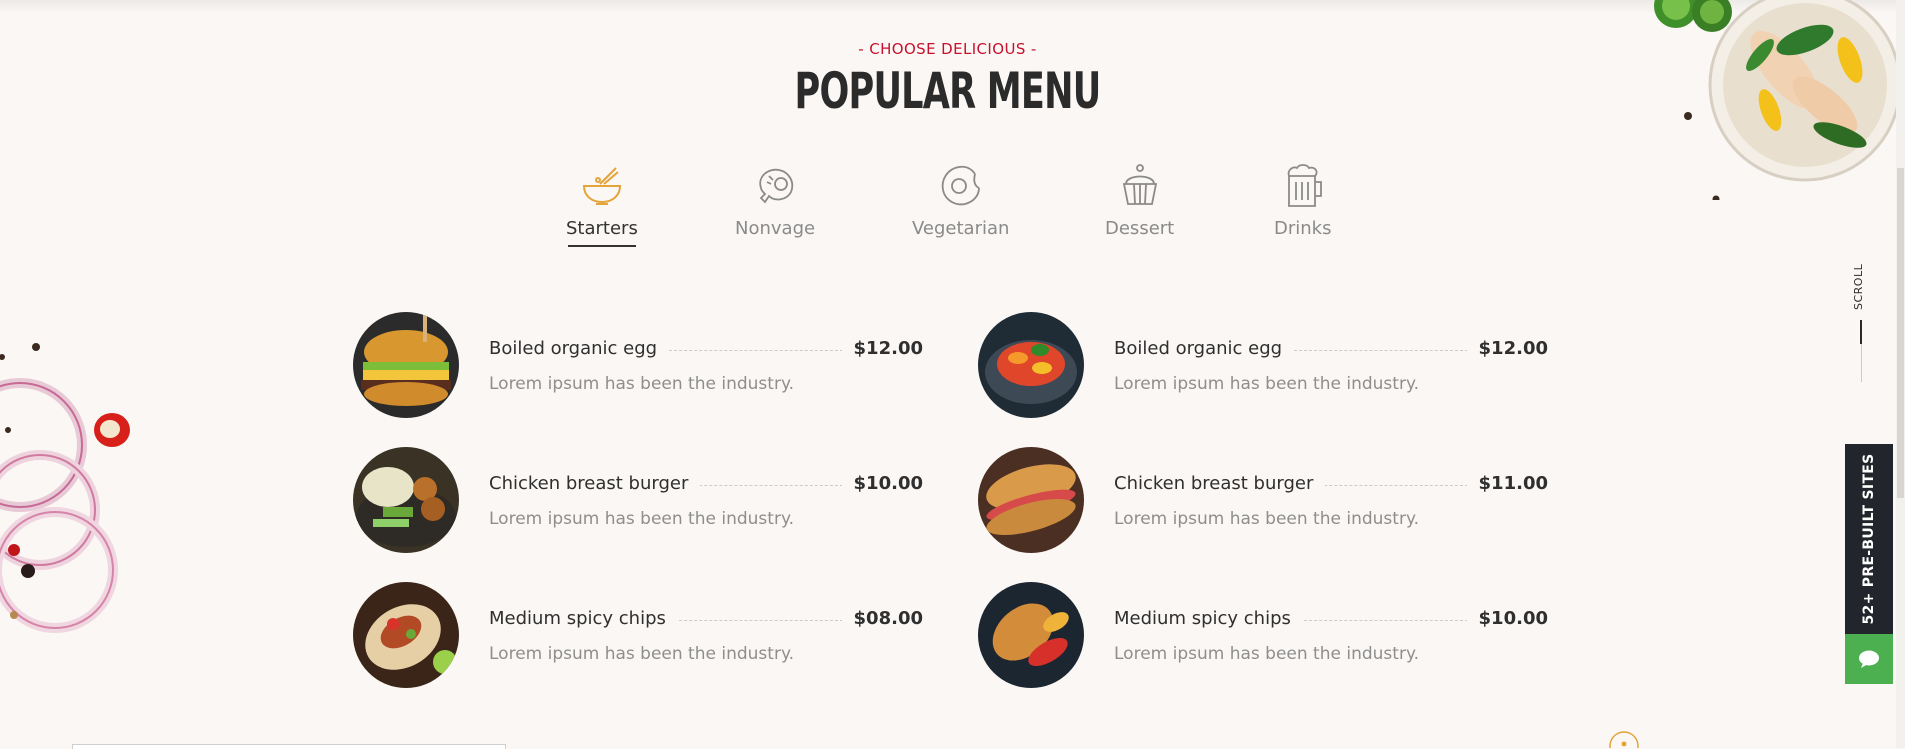  I want to click on page-scrollbar, so click(1900, 374).